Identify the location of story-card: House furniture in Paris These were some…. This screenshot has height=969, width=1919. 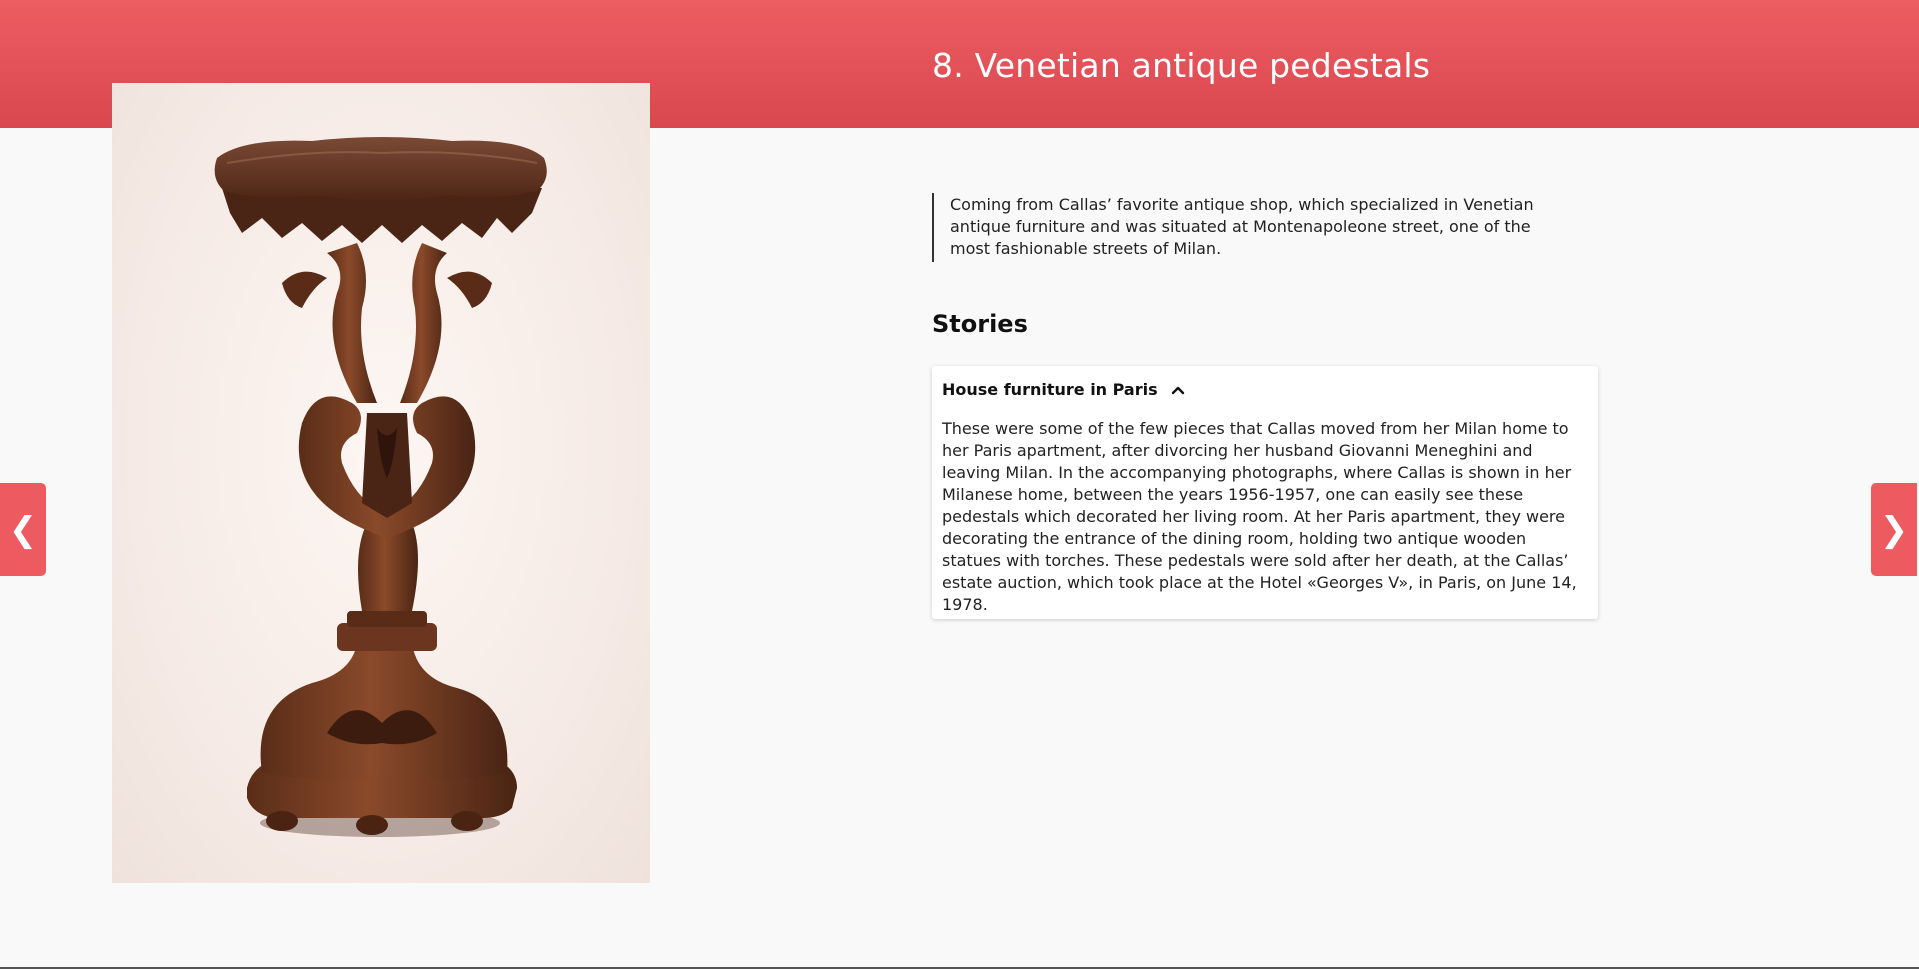
(1265, 492).